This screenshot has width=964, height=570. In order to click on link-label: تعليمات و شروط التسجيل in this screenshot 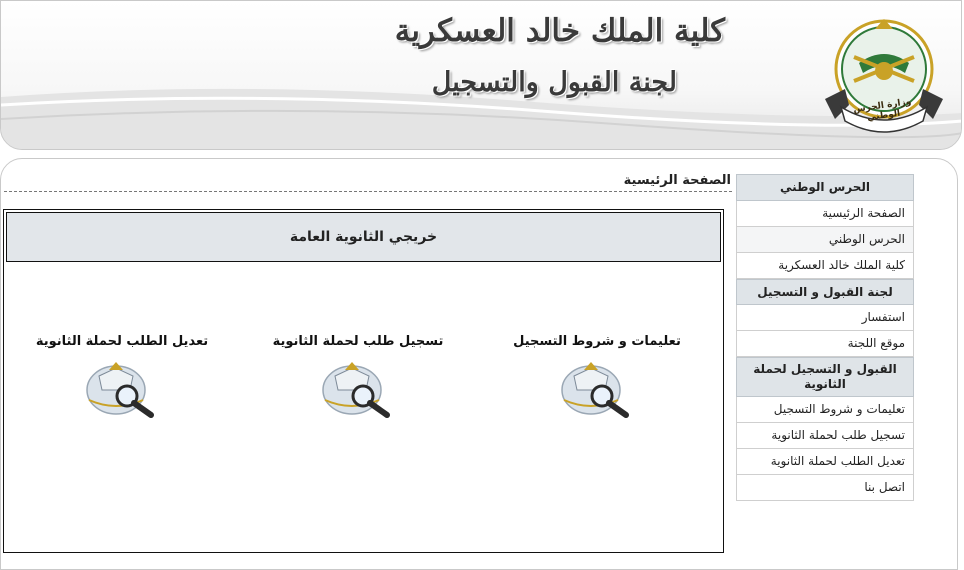, I will do `click(597, 344)`.